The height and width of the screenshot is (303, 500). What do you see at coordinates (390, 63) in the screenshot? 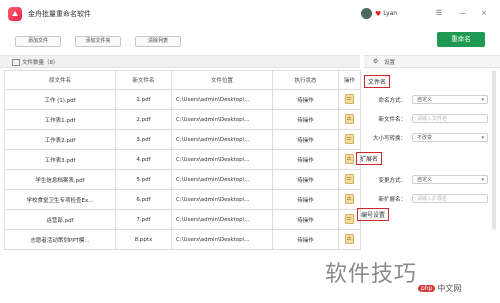
I see `settings-title: 设置` at bounding box center [390, 63].